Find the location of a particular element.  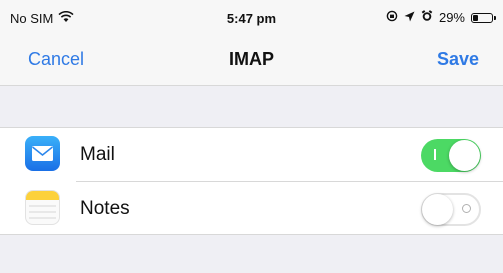

mail-app-icon is located at coordinates (42, 153).